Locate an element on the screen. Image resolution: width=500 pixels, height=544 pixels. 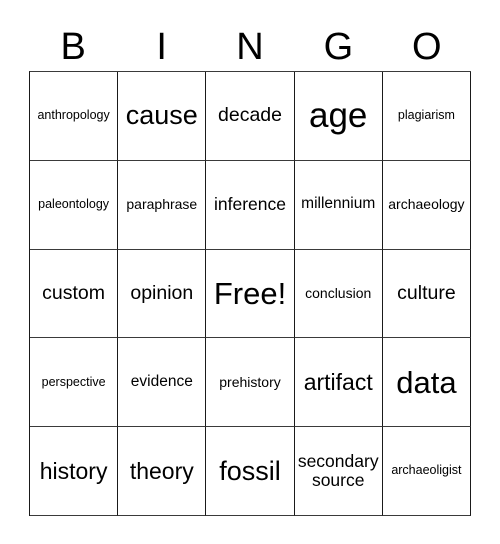
bingo-cell-label: archaeoligist is located at coordinates (426, 470).